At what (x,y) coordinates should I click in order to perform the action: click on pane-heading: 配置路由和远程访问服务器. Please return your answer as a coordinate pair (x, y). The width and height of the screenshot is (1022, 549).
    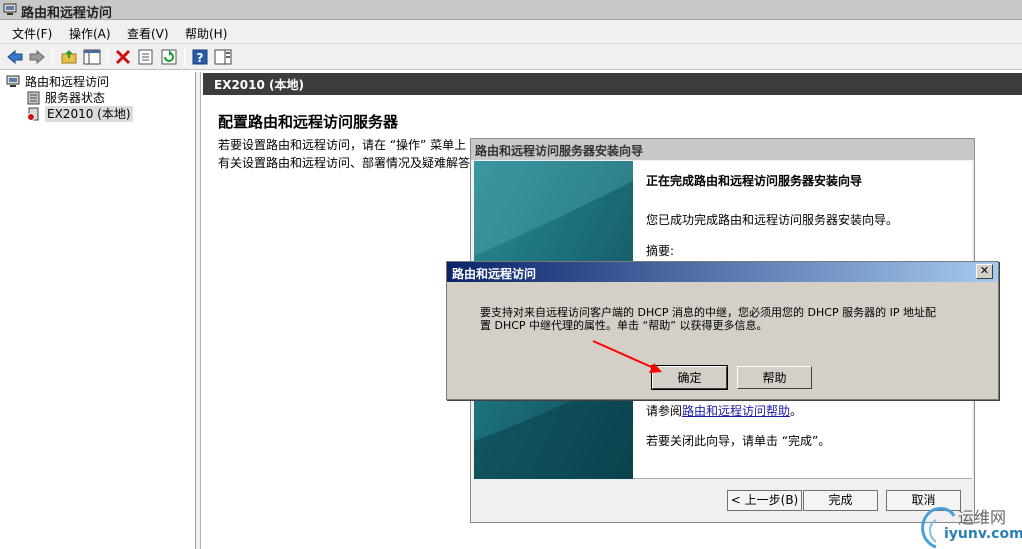
    Looking at the image, I should click on (308, 122).